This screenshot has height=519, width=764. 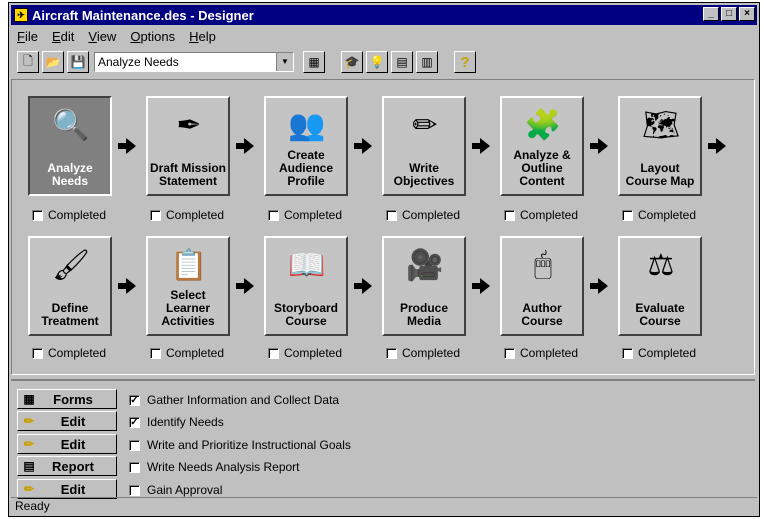 What do you see at coordinates (711, 14) in the screenshot?
I see `minimize-button: _` at bounding box center [711, 14].